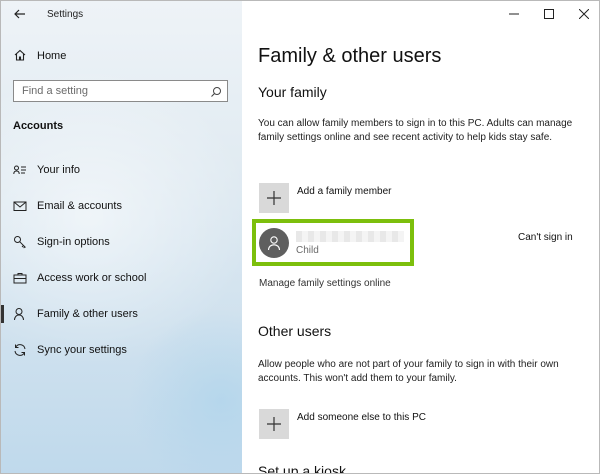  Describe the element at coordinates (121, 242) in the screenshot. I see `sidebar-item-sign-in-options: Sign-in options` at that location.